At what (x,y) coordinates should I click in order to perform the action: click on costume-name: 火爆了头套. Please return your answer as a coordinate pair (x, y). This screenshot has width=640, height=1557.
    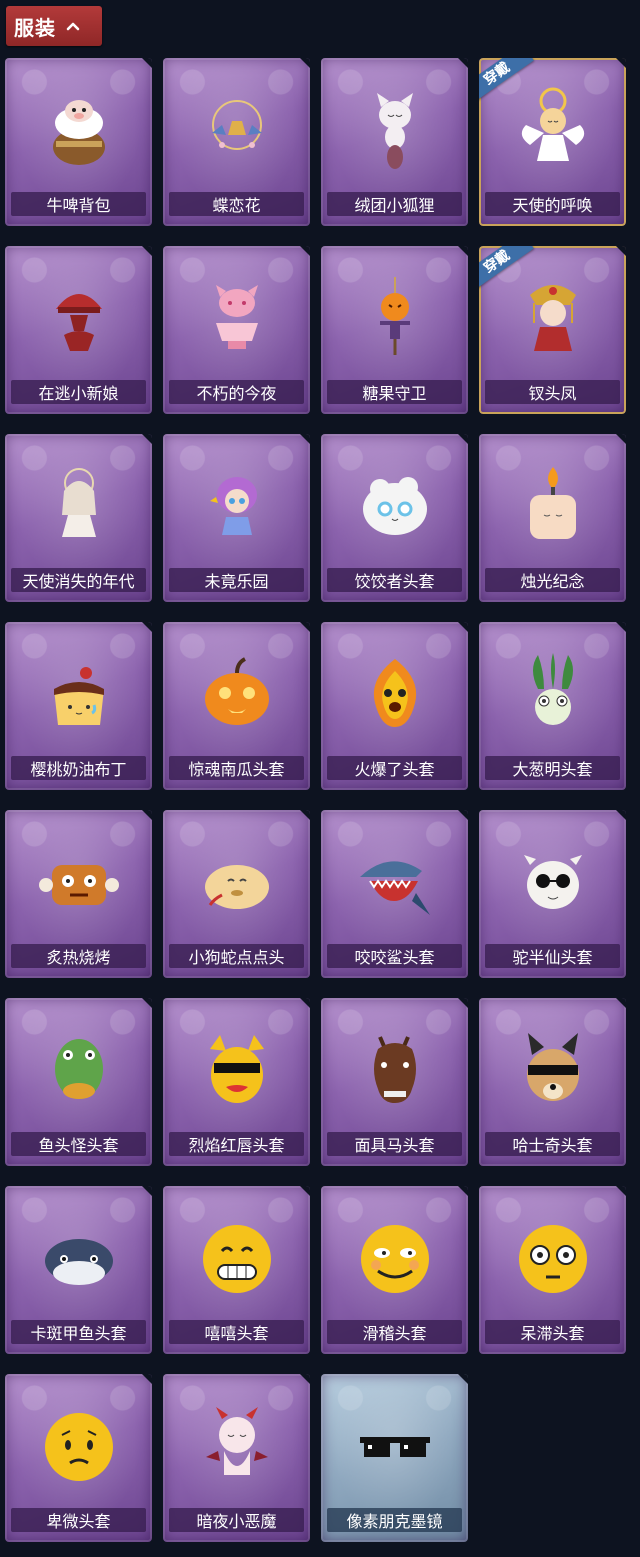
    Looking at the image, I should click on (394, 769).